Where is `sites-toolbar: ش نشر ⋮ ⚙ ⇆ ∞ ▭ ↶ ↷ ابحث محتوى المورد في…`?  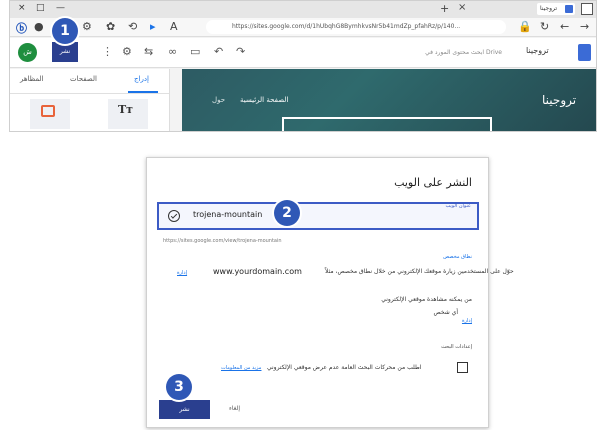 sites-toolbar: ش نشر ⋮ ⚙ ⇆ ∞ ▭ ↶ ↷ ابحث محتوى المورد في… is located at coordinates (303, 53).